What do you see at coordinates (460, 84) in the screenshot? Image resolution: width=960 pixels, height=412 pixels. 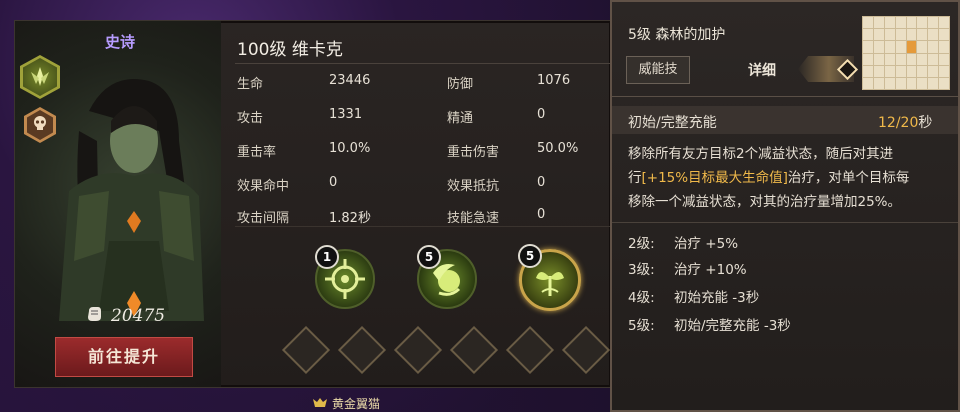 I see `stat-label: 防御` at bounding box center [460, 84].